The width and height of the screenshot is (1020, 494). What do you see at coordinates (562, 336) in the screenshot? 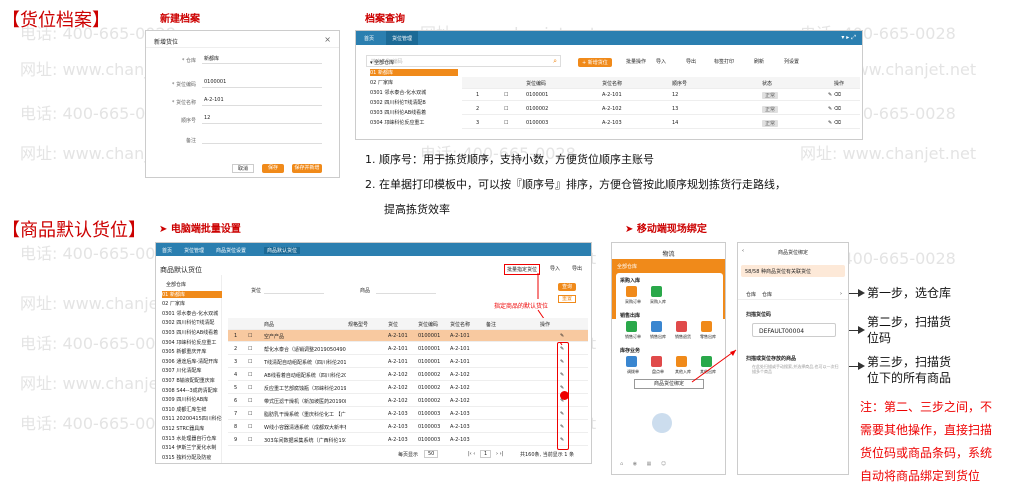
I see `edit-icon: ✎` at bounding box center [562, 336].